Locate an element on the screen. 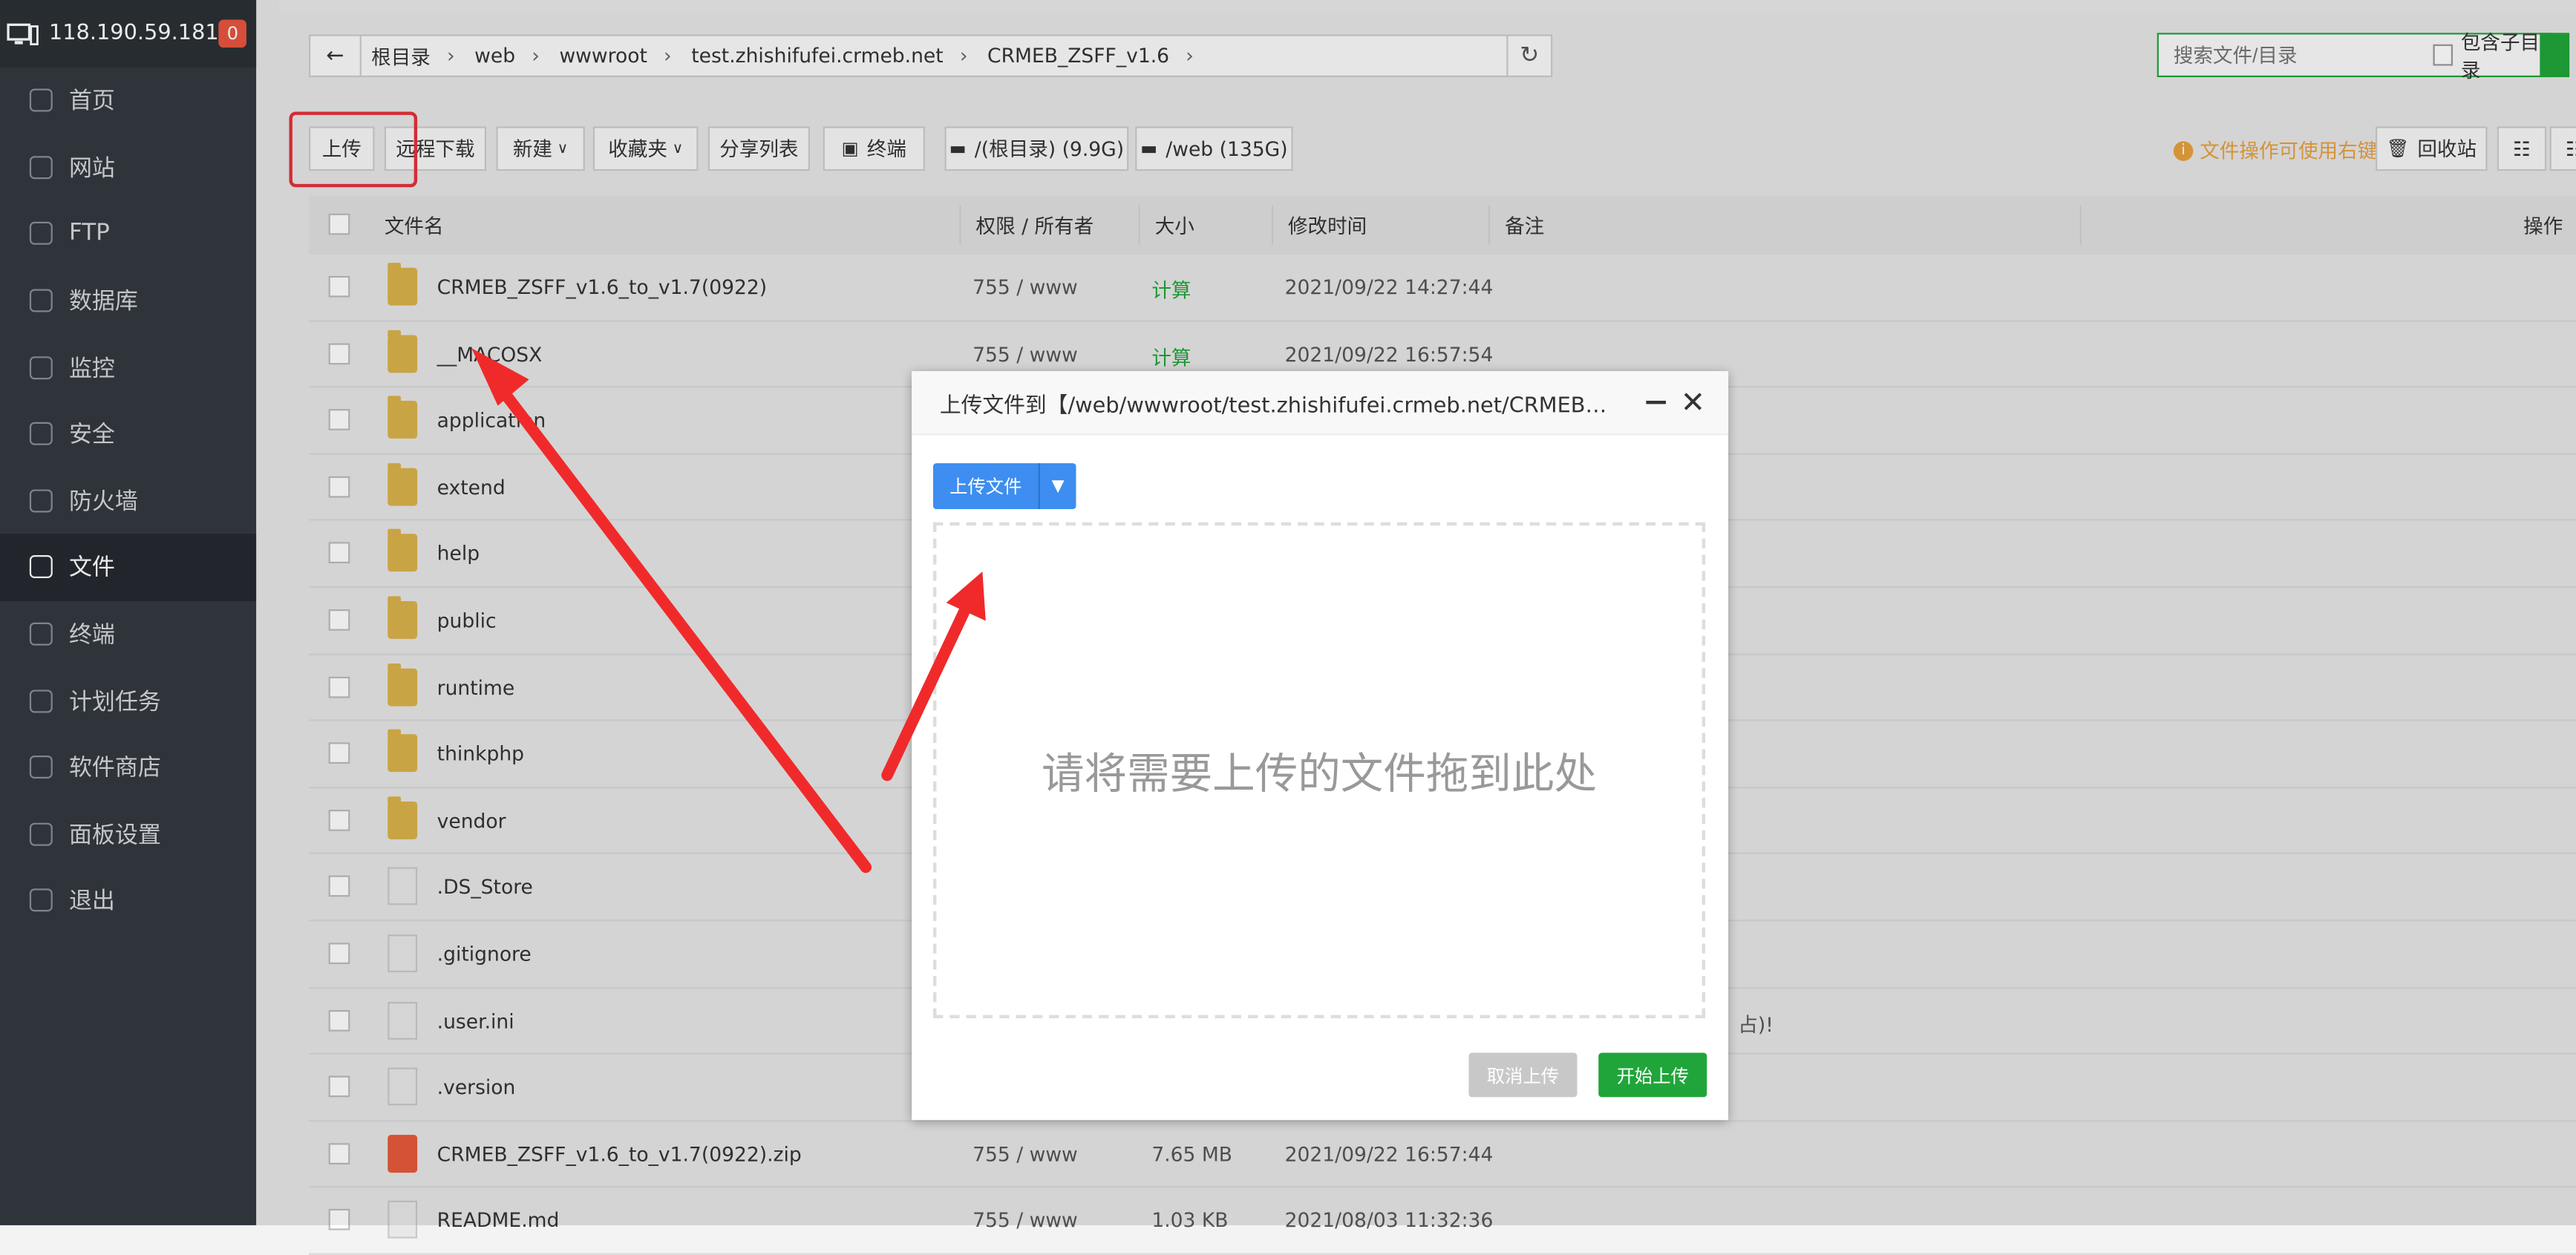  cancel-upload-button: 取消上传 is located at coordinates (1523, 1075).